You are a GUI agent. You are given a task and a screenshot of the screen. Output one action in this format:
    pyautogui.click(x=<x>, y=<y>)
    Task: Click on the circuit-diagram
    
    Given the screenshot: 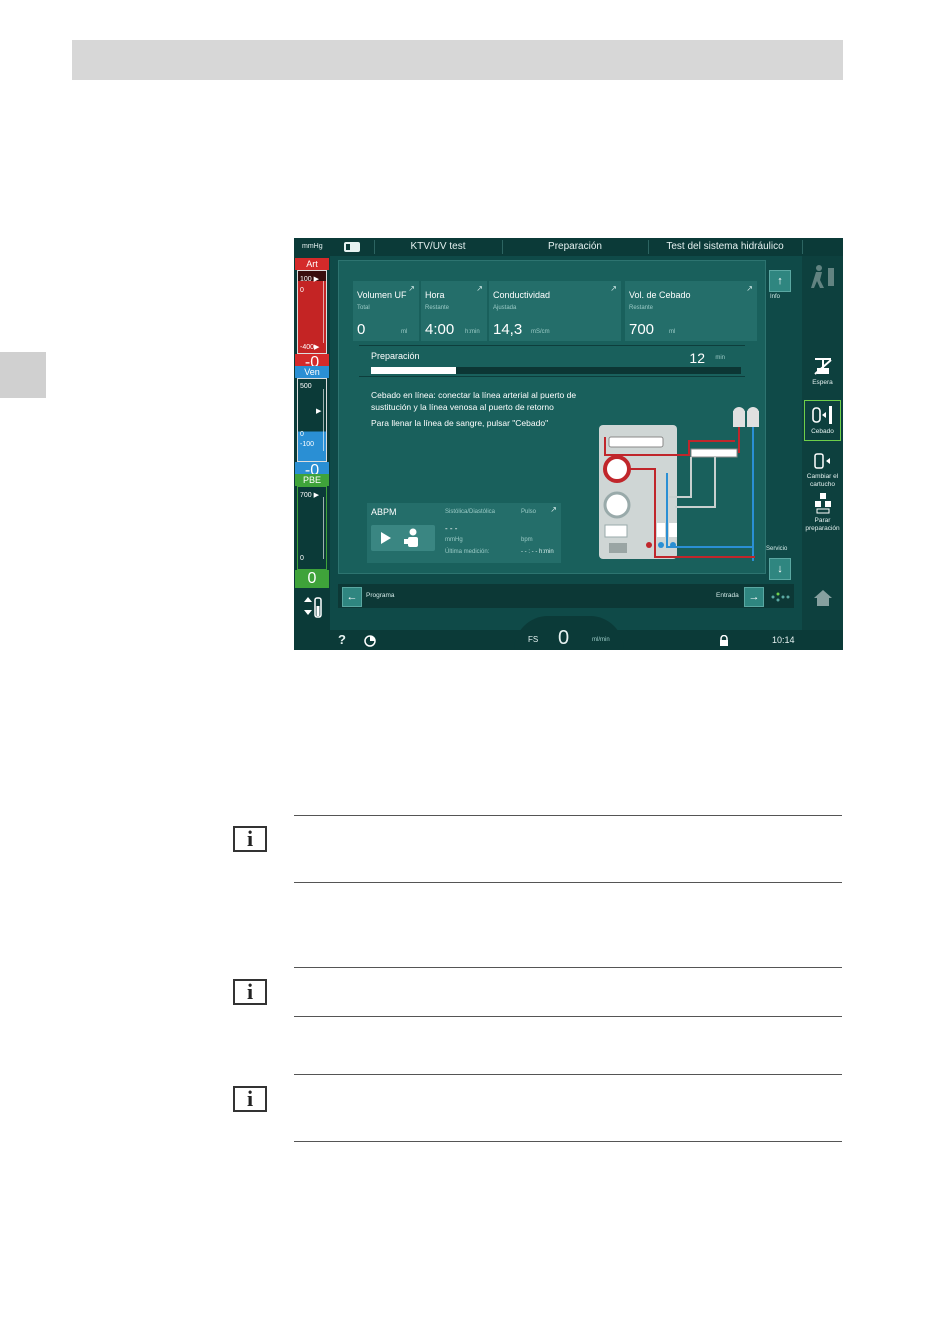 What is the action you would take?
    pyautogui.click(x=679, y=483)
    